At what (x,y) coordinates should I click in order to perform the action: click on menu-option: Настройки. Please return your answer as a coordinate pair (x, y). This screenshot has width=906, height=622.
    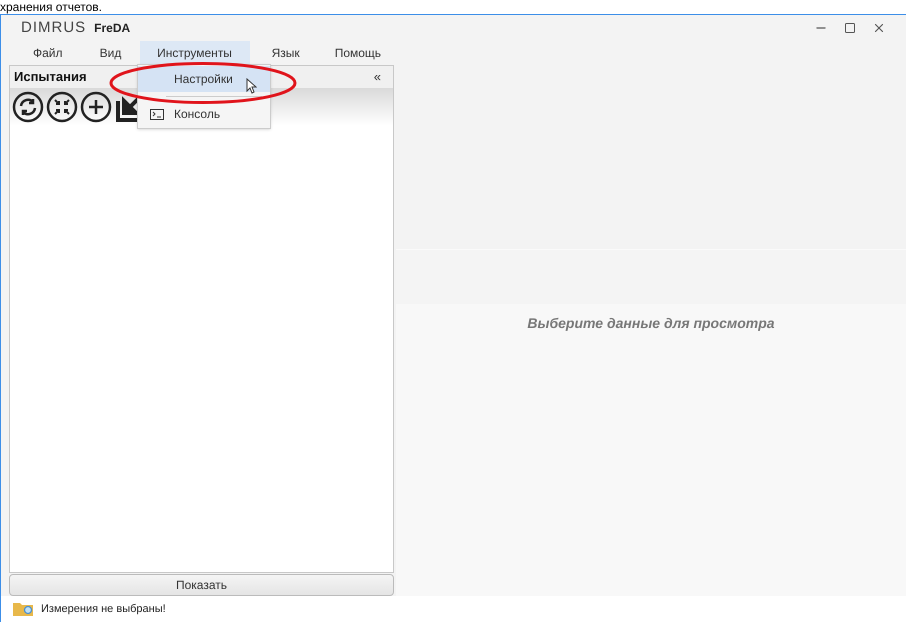
    Looking at the image, I should click on (204, 79).